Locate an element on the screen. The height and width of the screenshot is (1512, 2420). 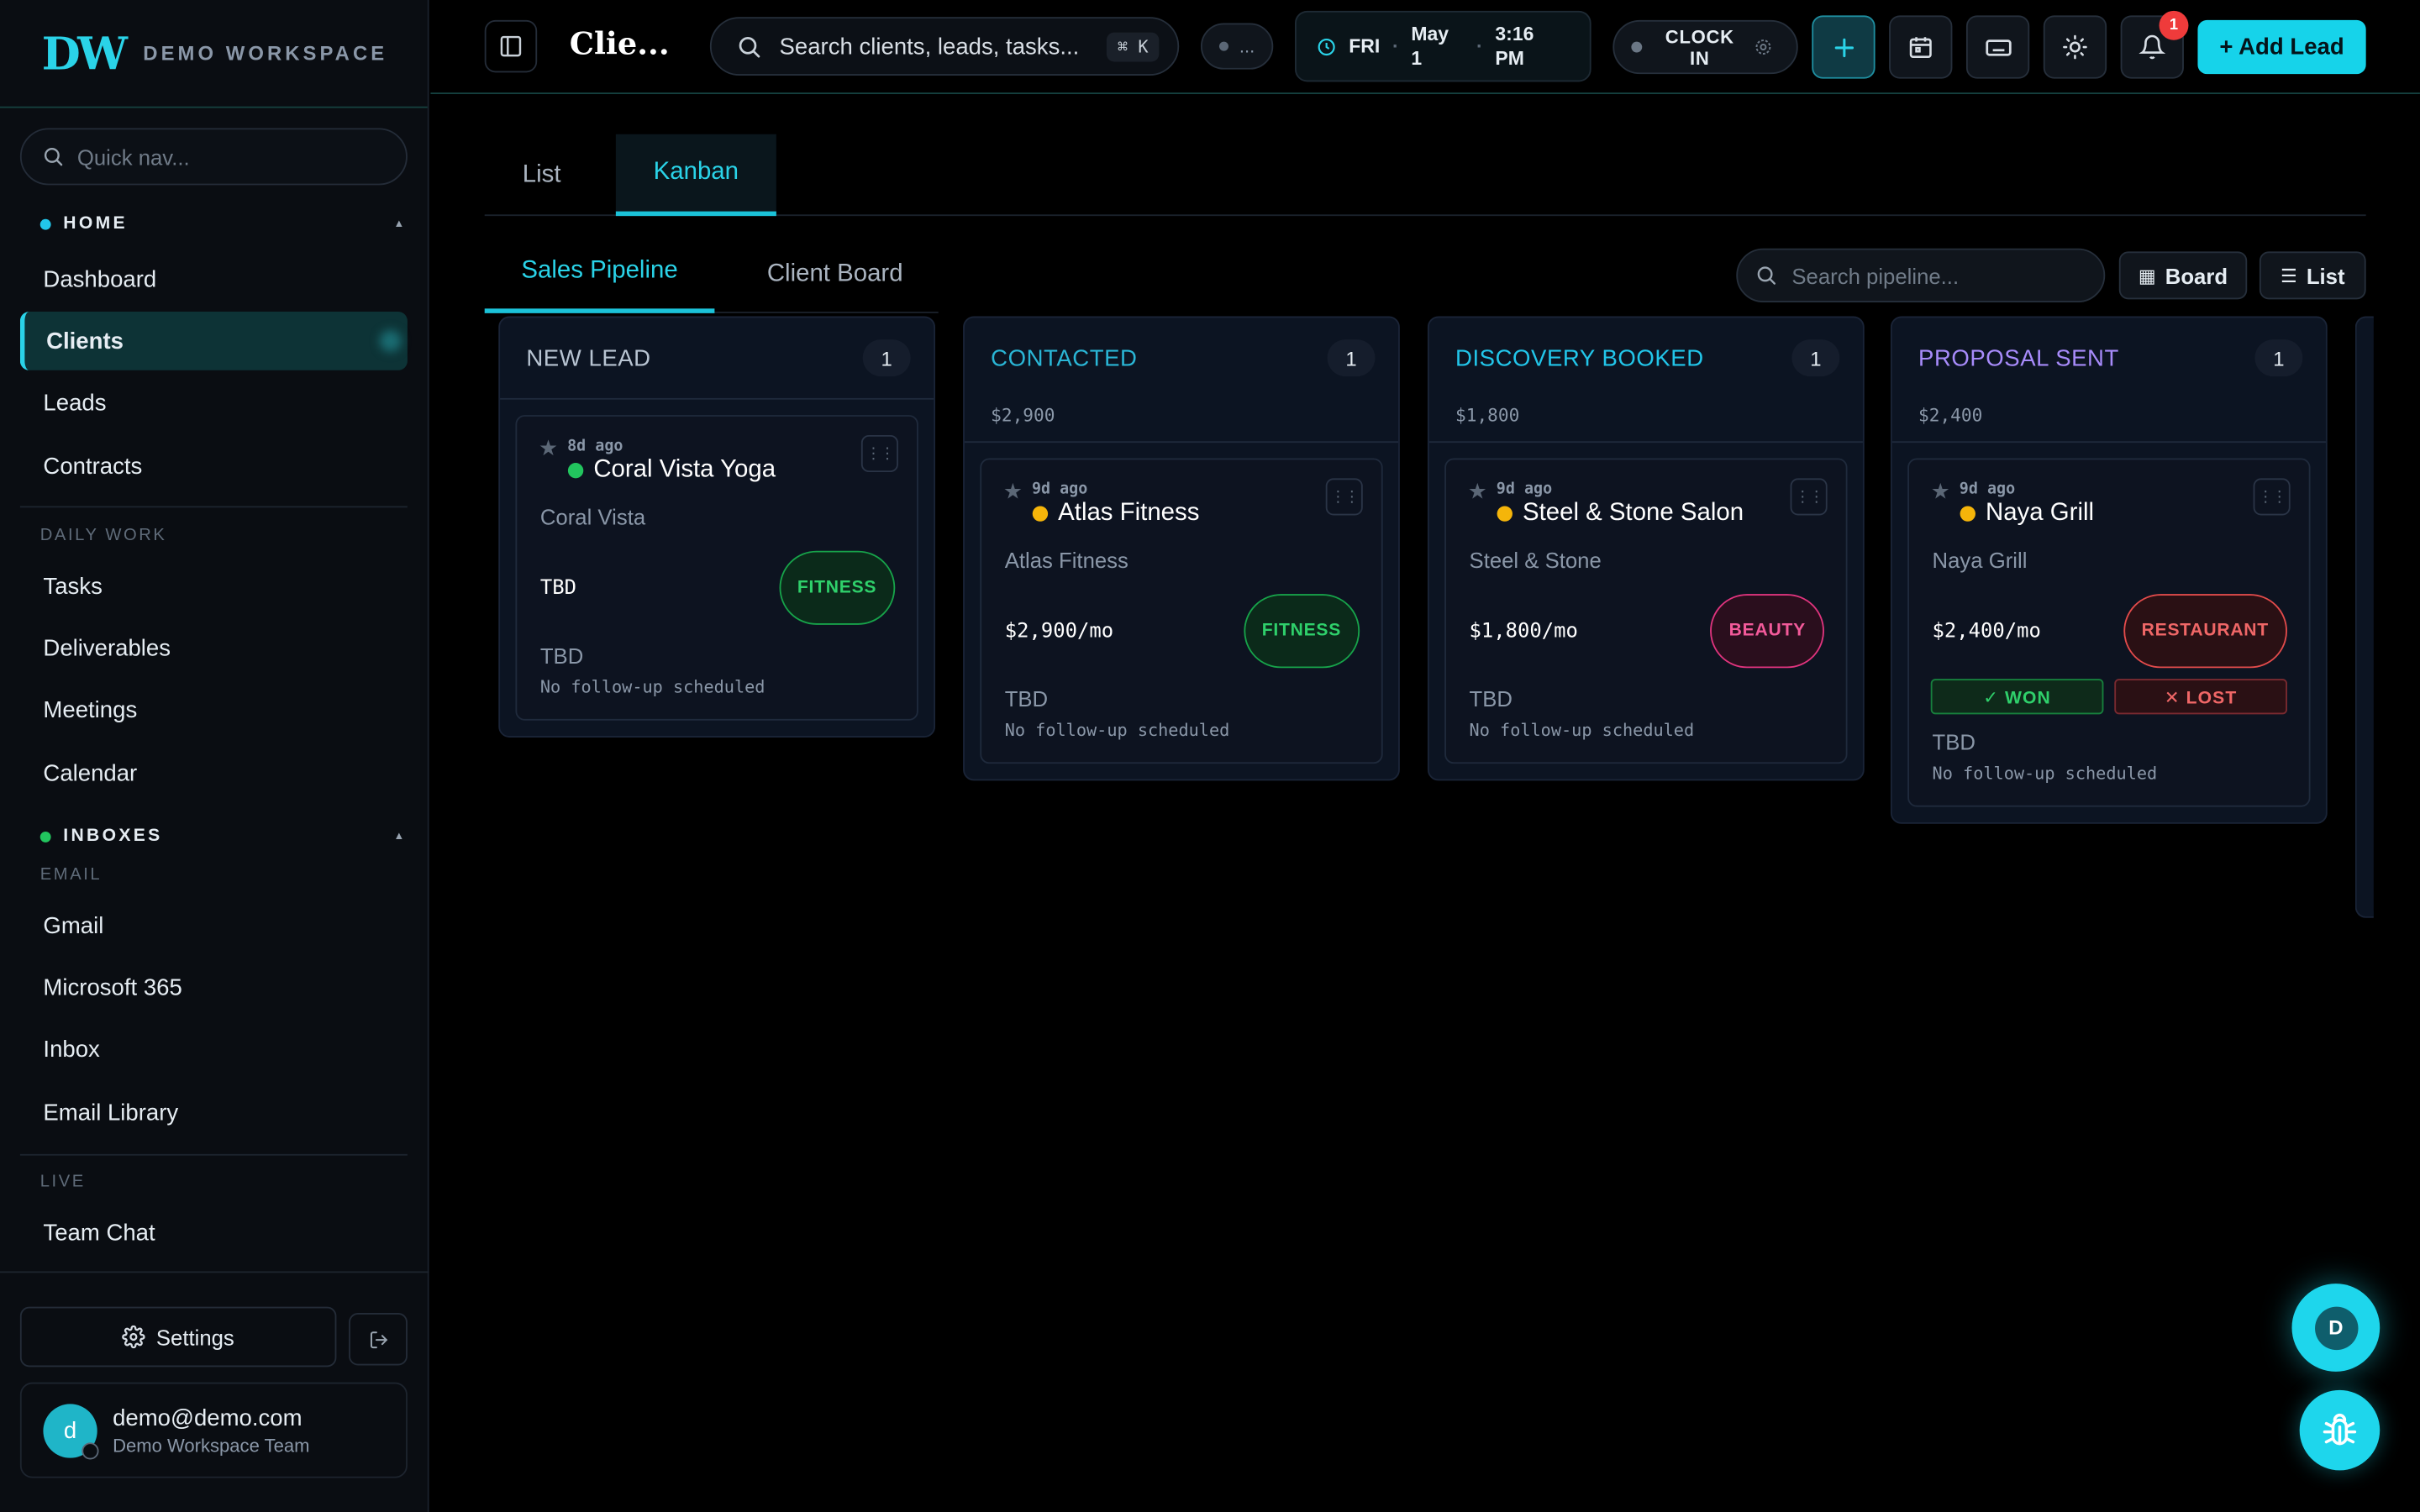
list-view-button: ☰ List is located at coordinates (2312, 275).